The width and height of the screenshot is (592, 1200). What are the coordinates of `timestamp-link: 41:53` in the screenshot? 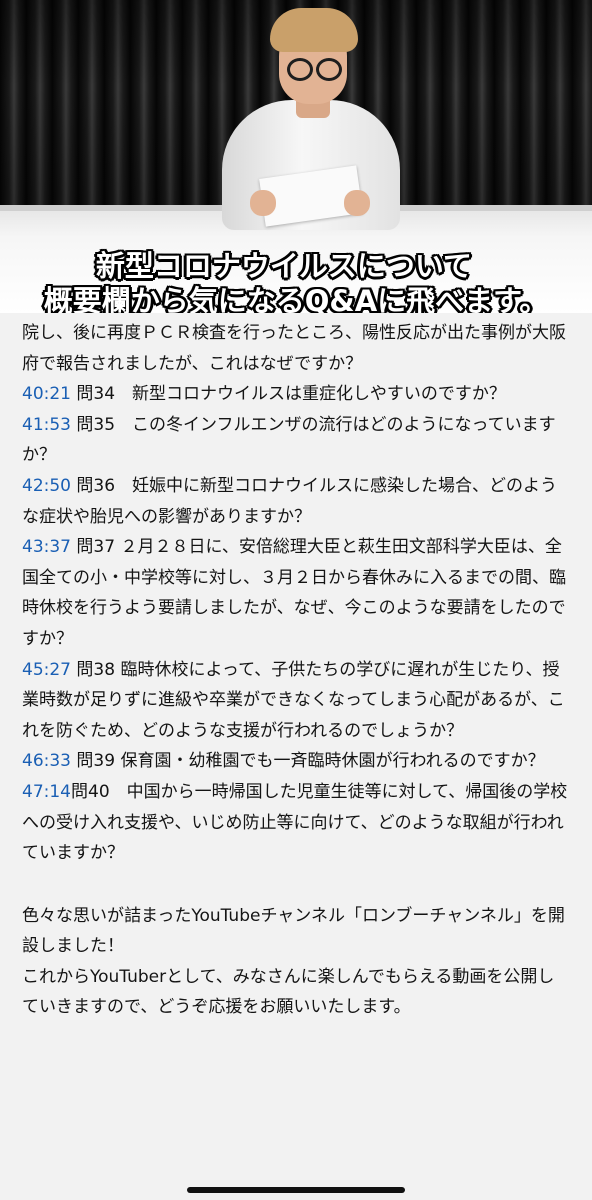 It's located at (46, 425).